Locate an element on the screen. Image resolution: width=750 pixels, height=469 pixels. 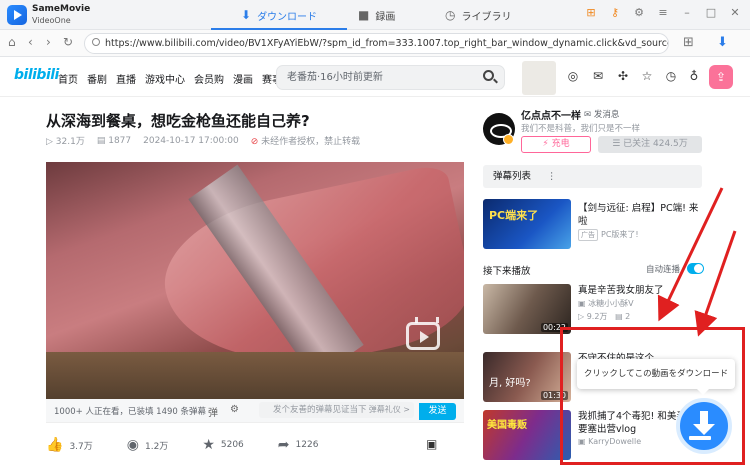
uploader-name: 亿点点不一样 is located at coordinates (551, 114).